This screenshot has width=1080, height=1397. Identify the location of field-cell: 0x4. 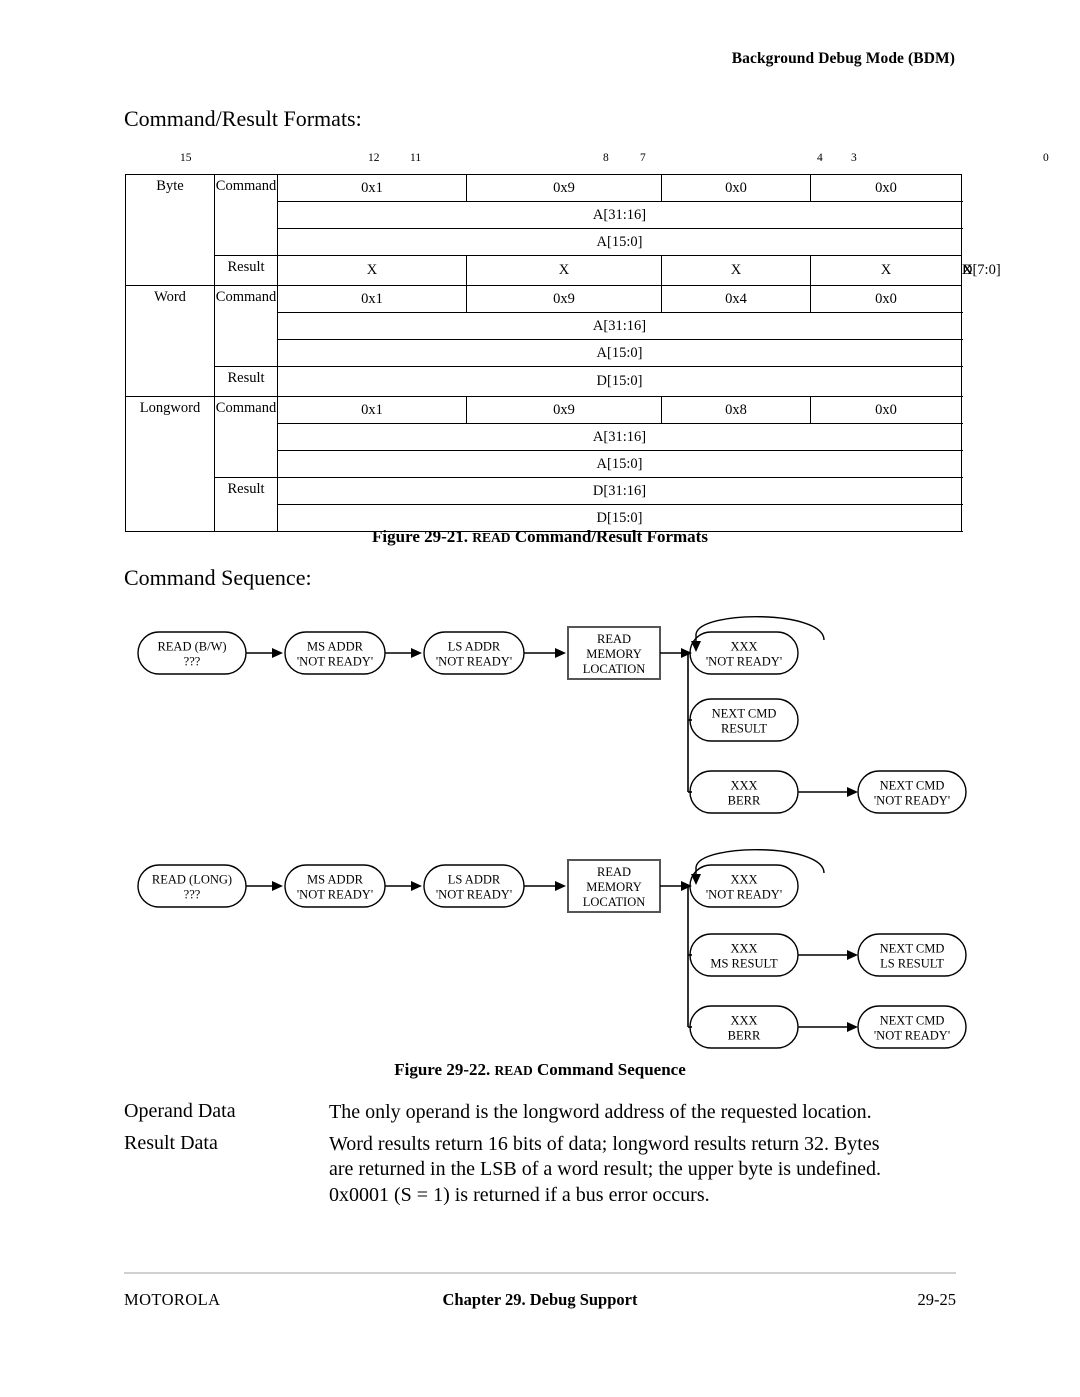
(736, 299).